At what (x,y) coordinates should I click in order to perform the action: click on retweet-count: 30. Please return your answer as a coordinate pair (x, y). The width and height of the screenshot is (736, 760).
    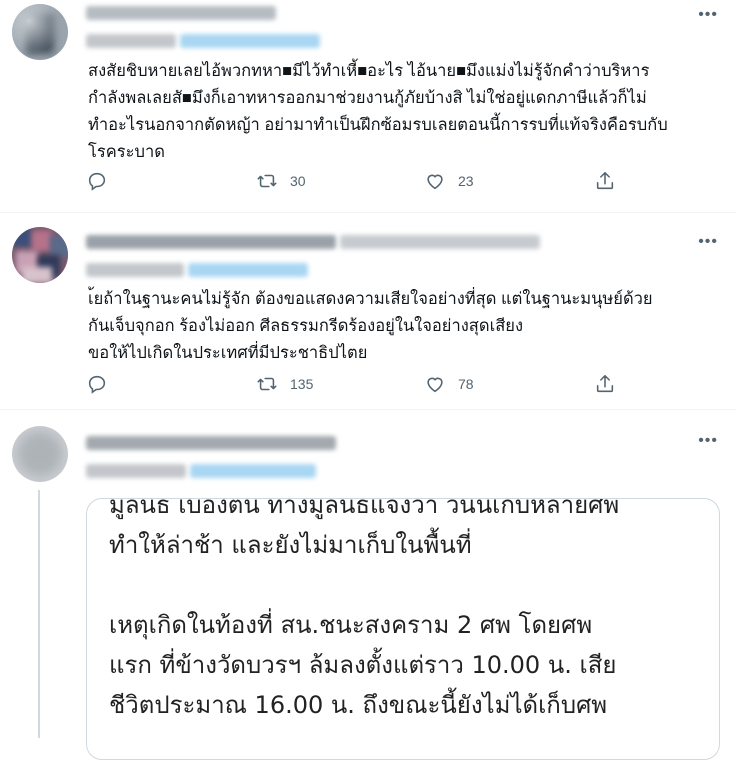
    Looking at the image, I should click on (298, 181).